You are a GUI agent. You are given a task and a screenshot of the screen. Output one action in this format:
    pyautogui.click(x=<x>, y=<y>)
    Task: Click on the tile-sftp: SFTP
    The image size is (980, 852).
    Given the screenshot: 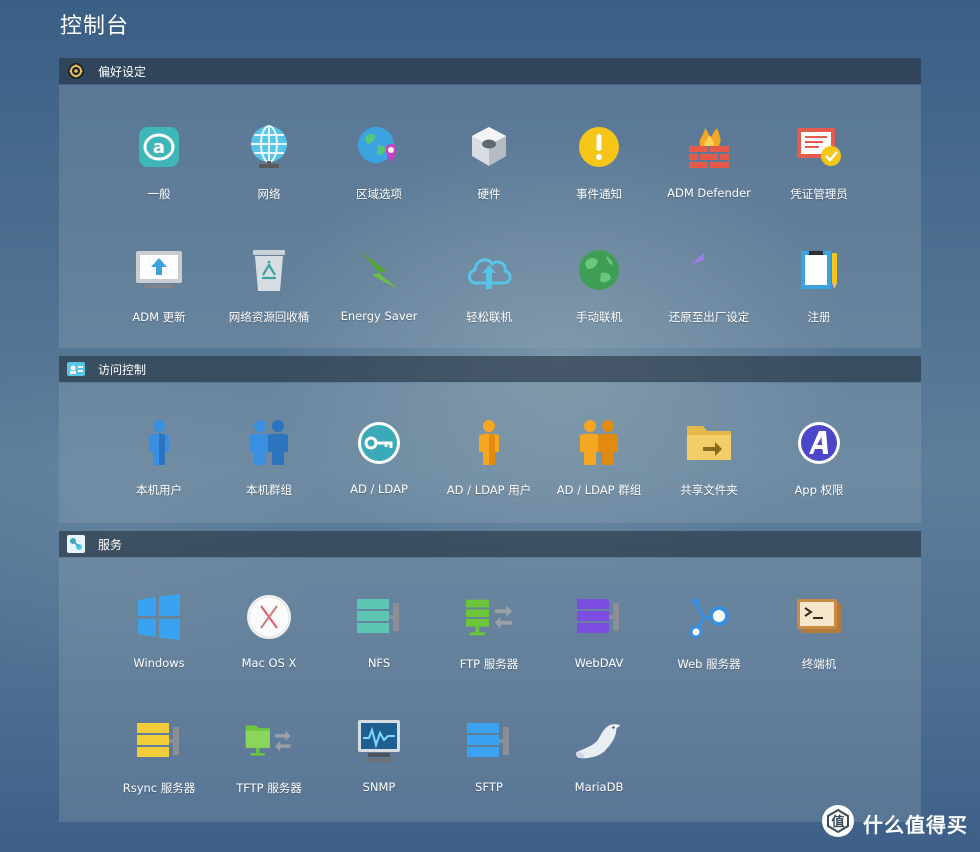 What is the action you would take?
    pyautogui.click(x=489, y=766)
    